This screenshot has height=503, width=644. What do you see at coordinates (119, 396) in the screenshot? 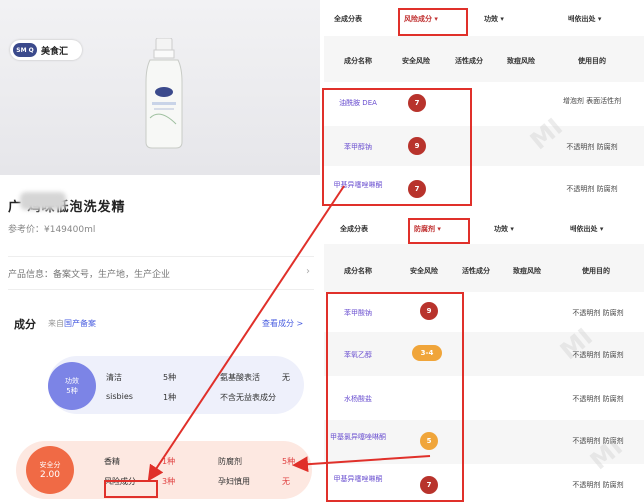
I see `summary1-item-label: sisbies` at bounding box center [119, 396].